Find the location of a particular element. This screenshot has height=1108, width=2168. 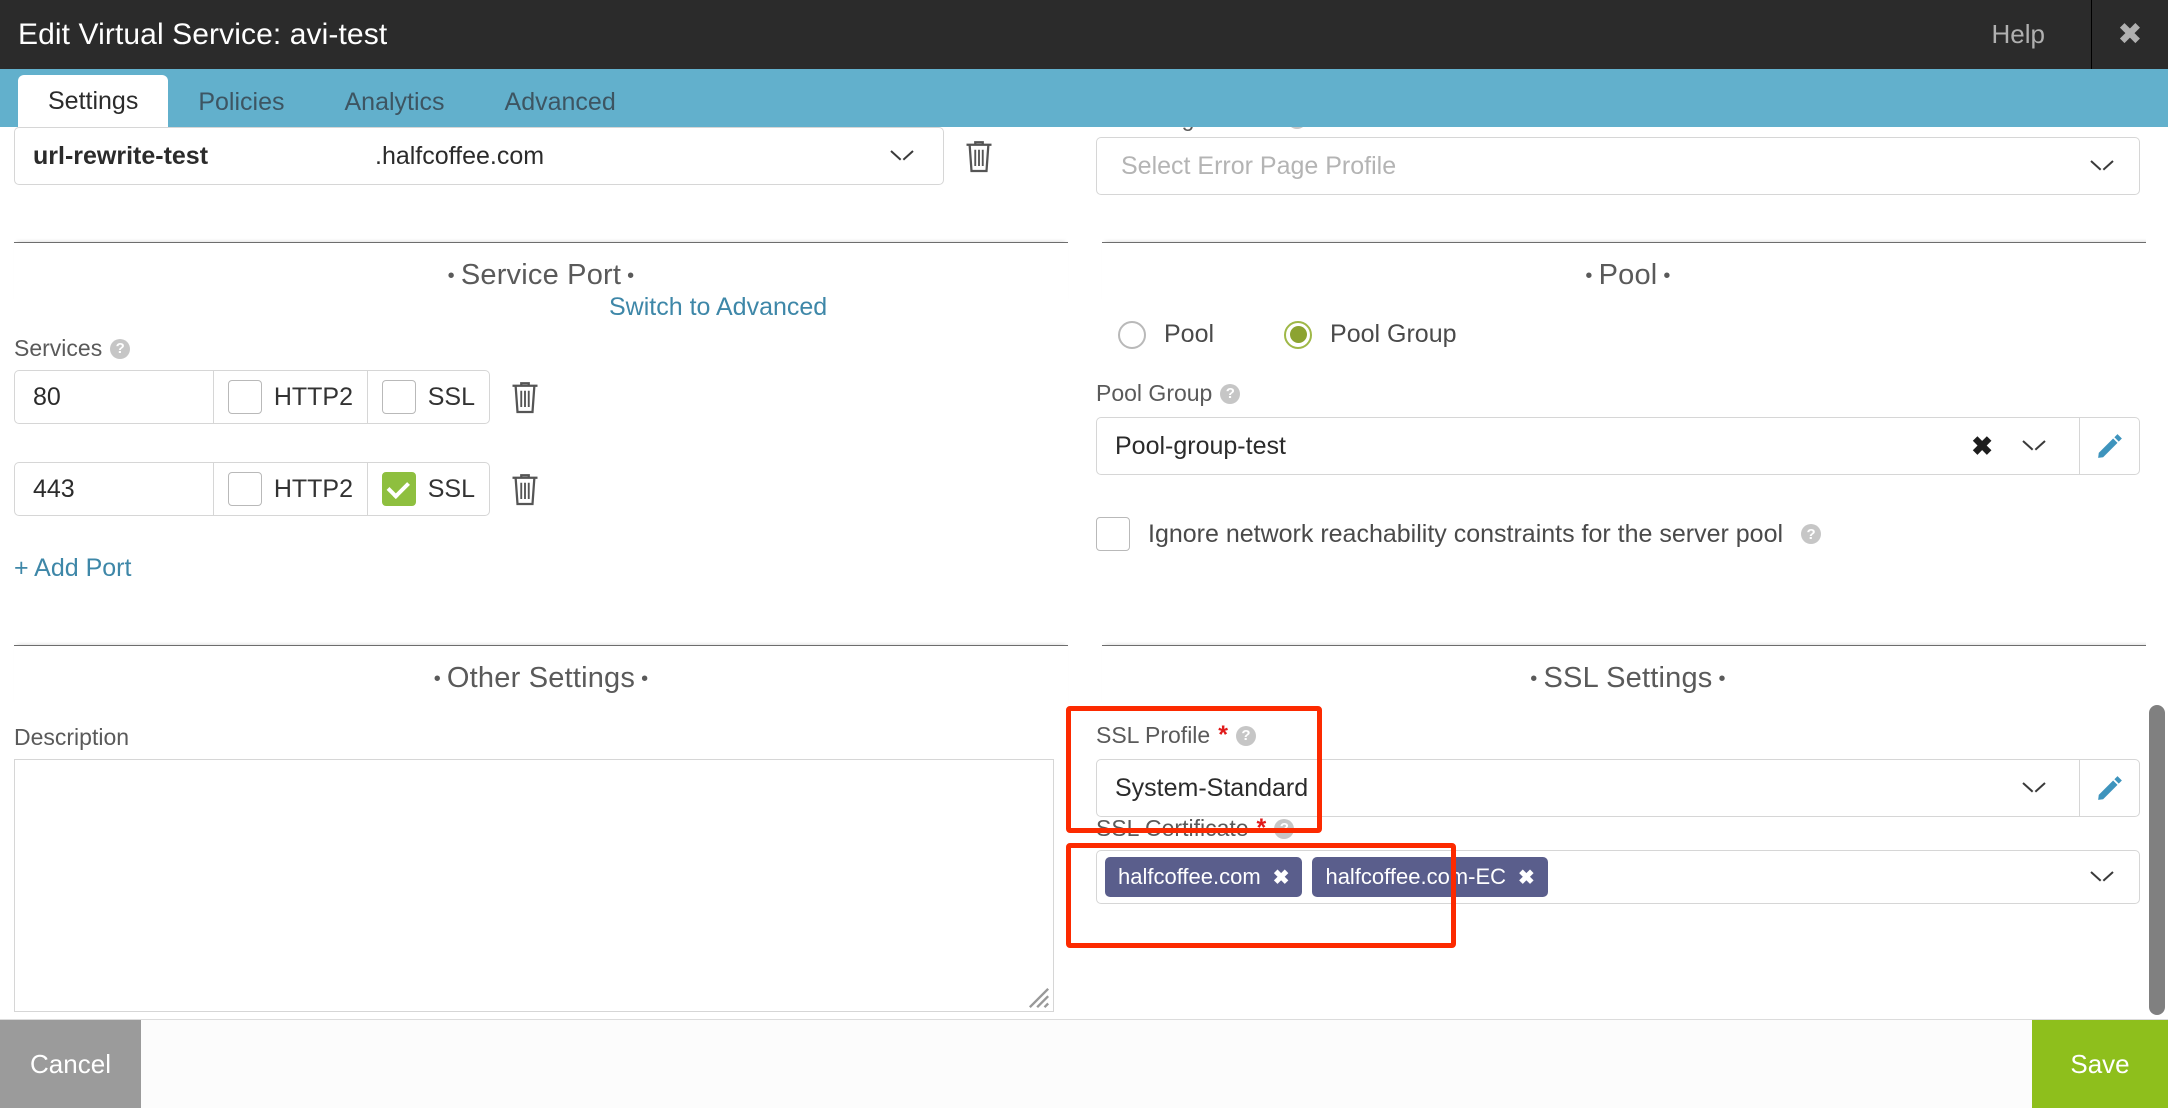

footer-spacer is located at coordinates (1086, 1064).